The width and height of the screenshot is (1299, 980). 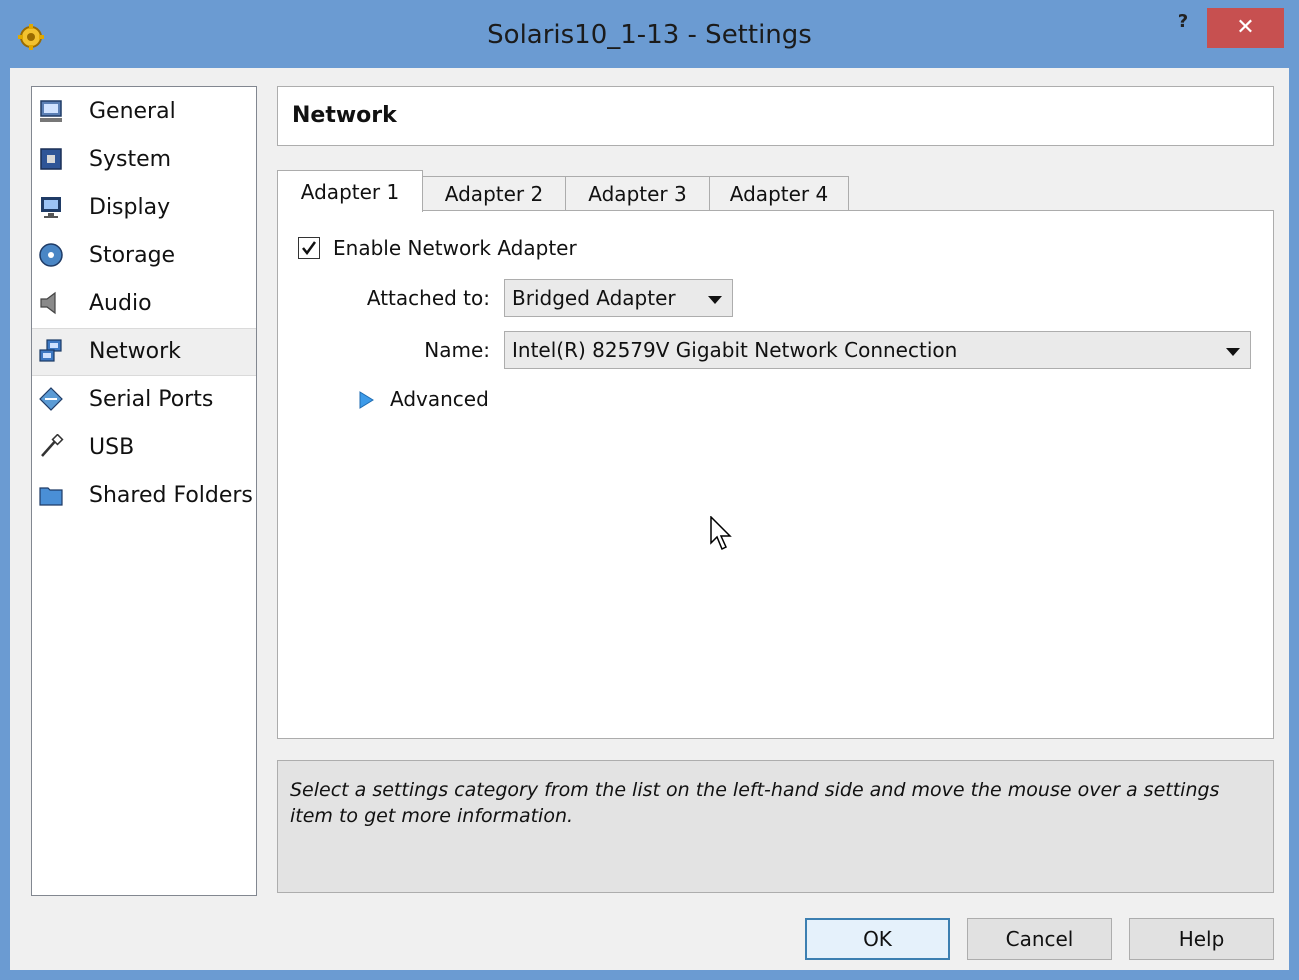 What do you see at coordinates (132, 255) in the screenshot?
I see `sidebar-item-label: Storage` at bounding box center [132, 255].